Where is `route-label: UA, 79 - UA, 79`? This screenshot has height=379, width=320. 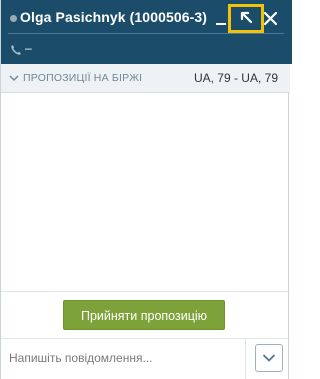 route-label: UA, 79 - UA, 79 is located at coordinates (235, 78).